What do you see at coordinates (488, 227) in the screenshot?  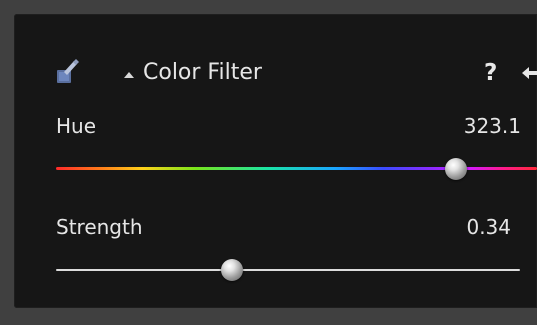 I see `strength-value: 0.34` at bounding box center [488, 227].